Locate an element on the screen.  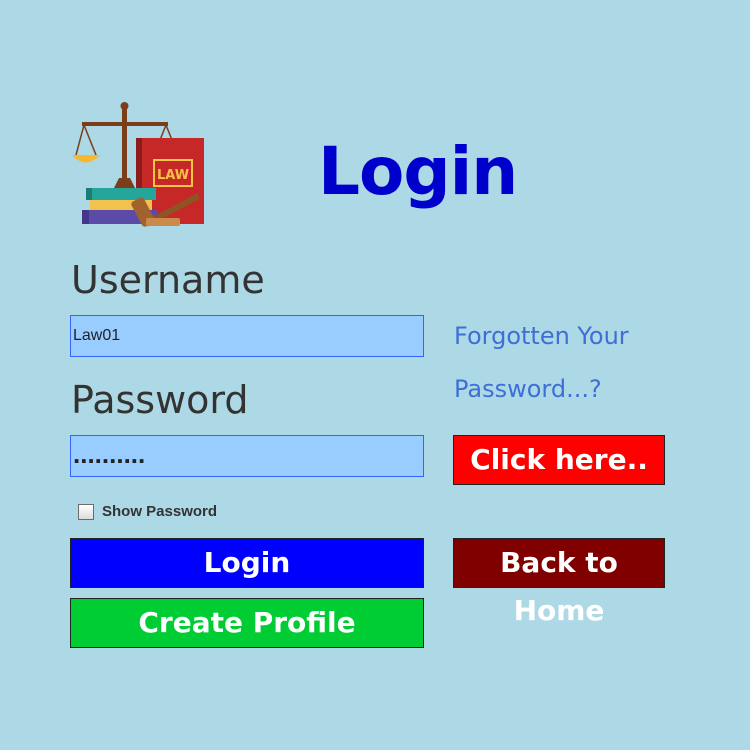
law-logo-icon: LAW is located at coordinates (138, 164).